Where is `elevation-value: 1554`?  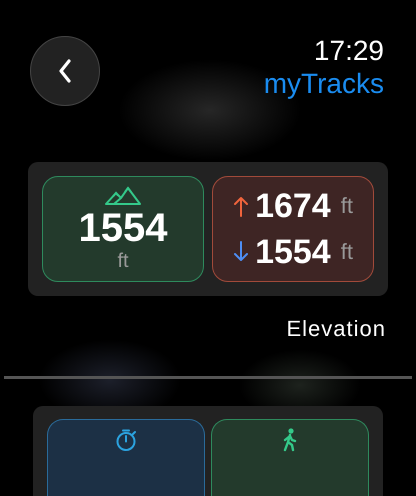 elevation-value: 1554 is located at coordinates (123, 228).